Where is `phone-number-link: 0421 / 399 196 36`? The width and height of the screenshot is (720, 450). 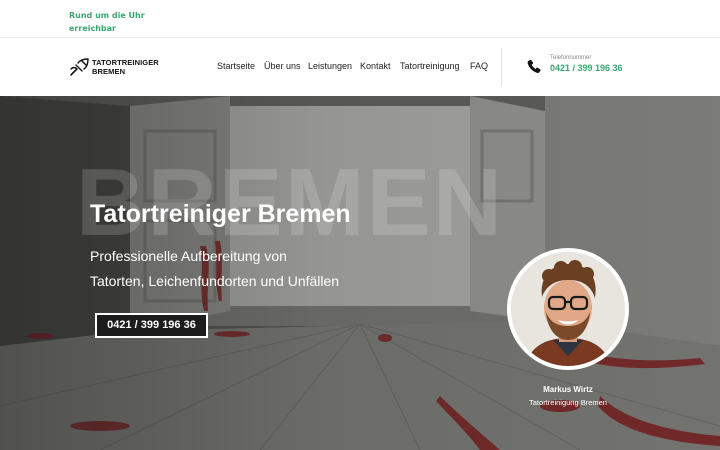
phone-number-link: 0421 / 399 196 36 is located at coordinates (586, 68).